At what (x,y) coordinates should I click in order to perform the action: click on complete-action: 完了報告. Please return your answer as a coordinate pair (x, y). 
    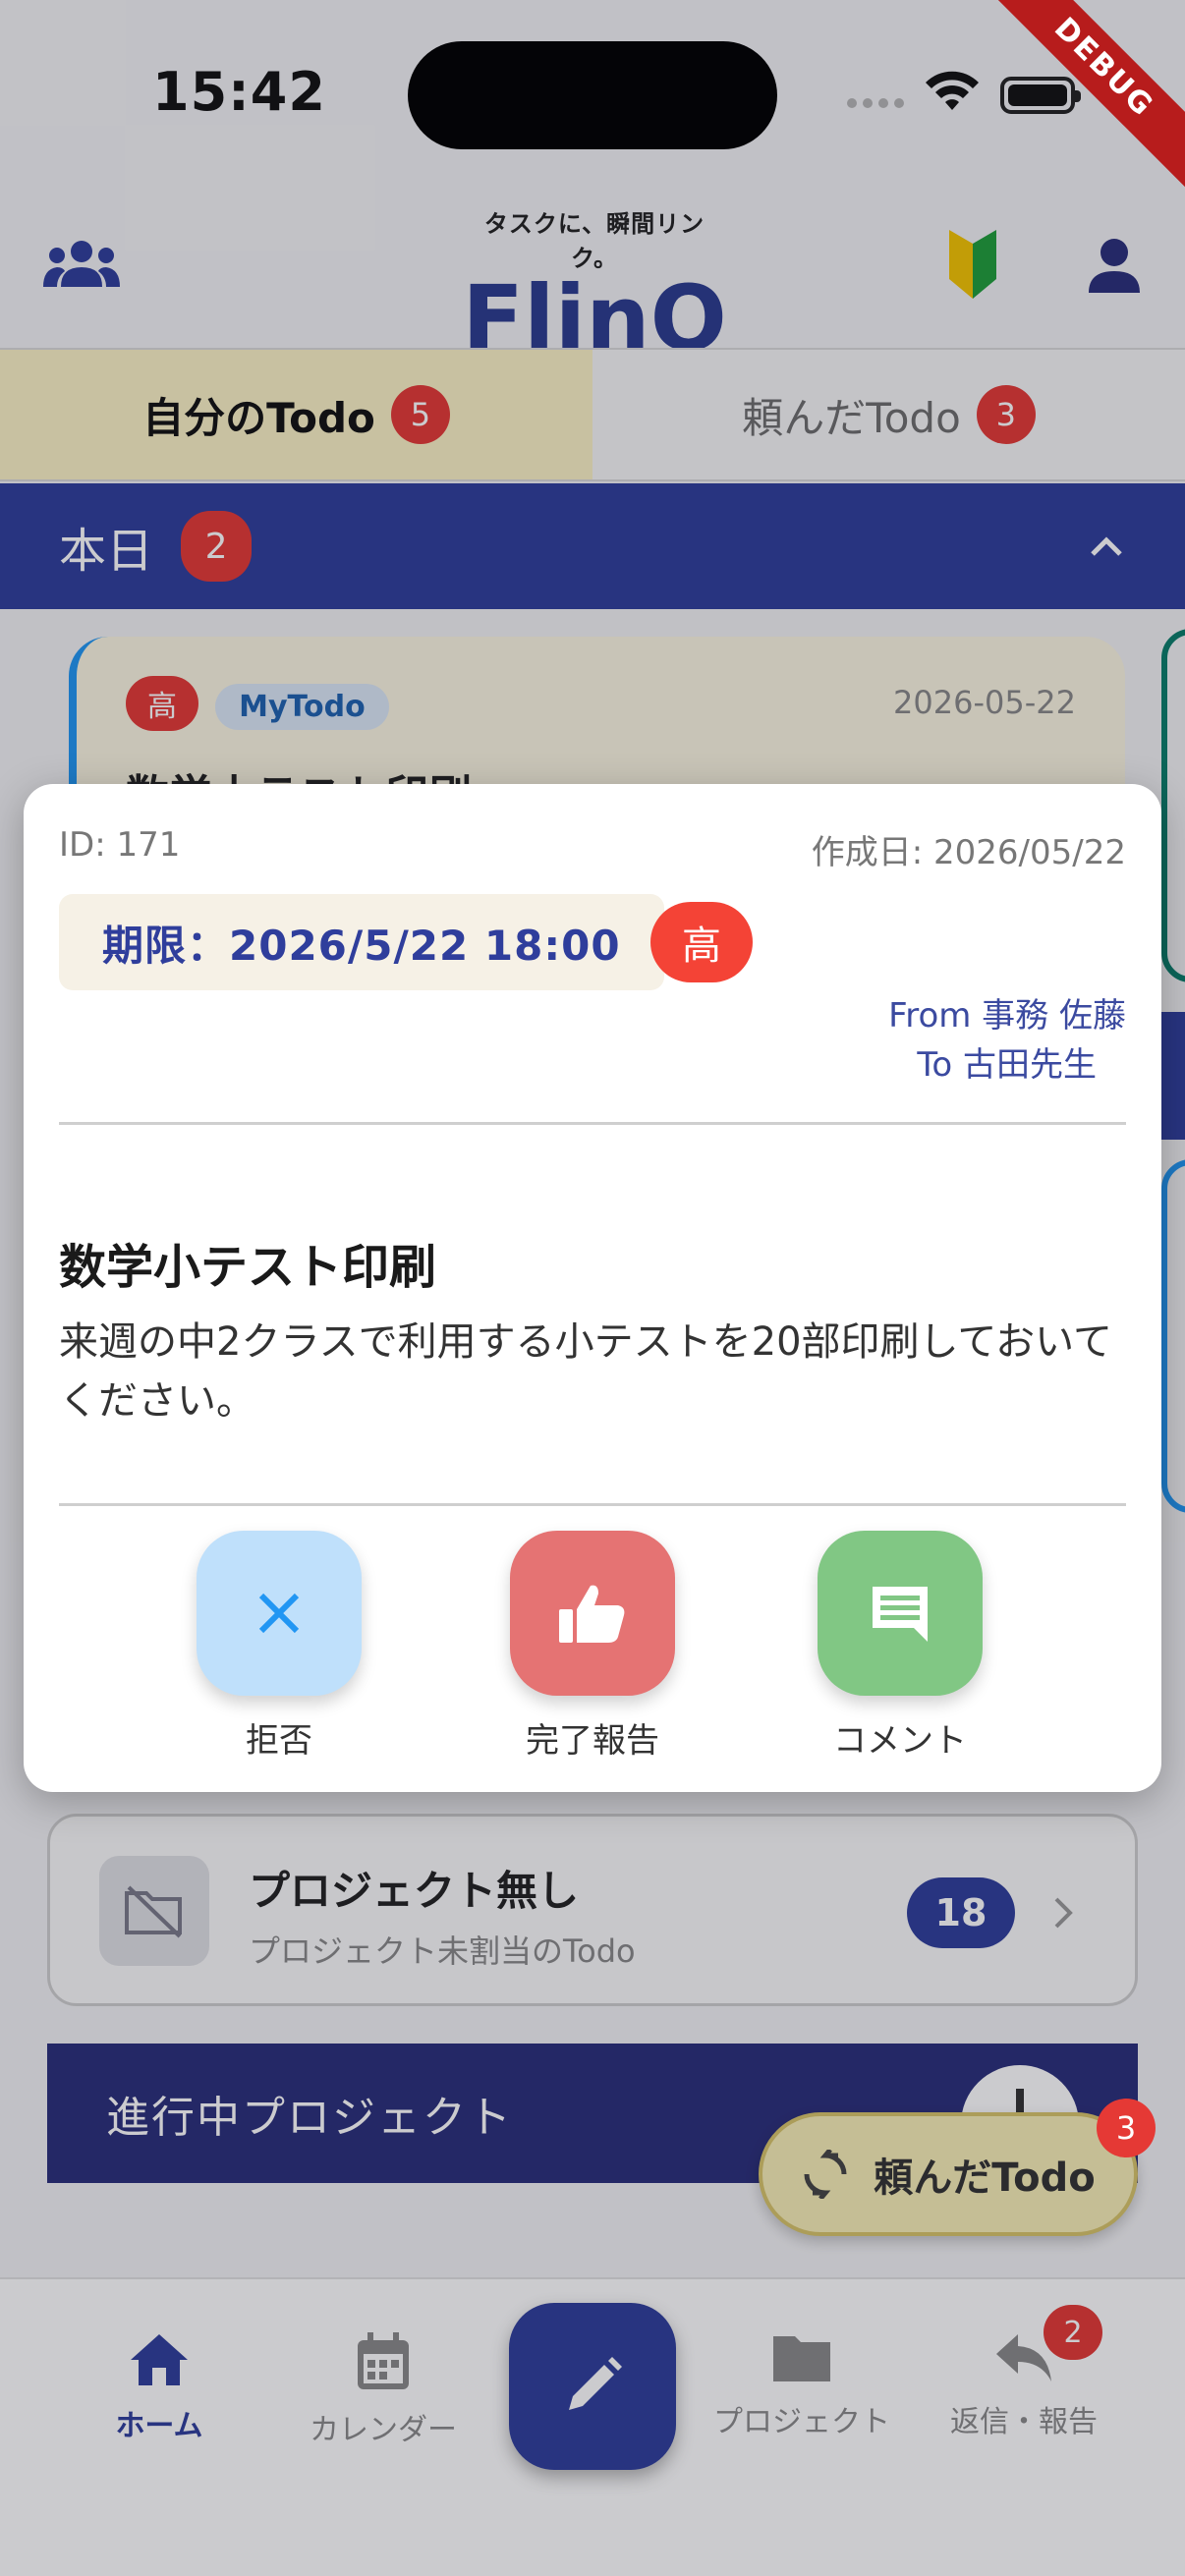
    Looking at the image, I should click on (592, 1646).